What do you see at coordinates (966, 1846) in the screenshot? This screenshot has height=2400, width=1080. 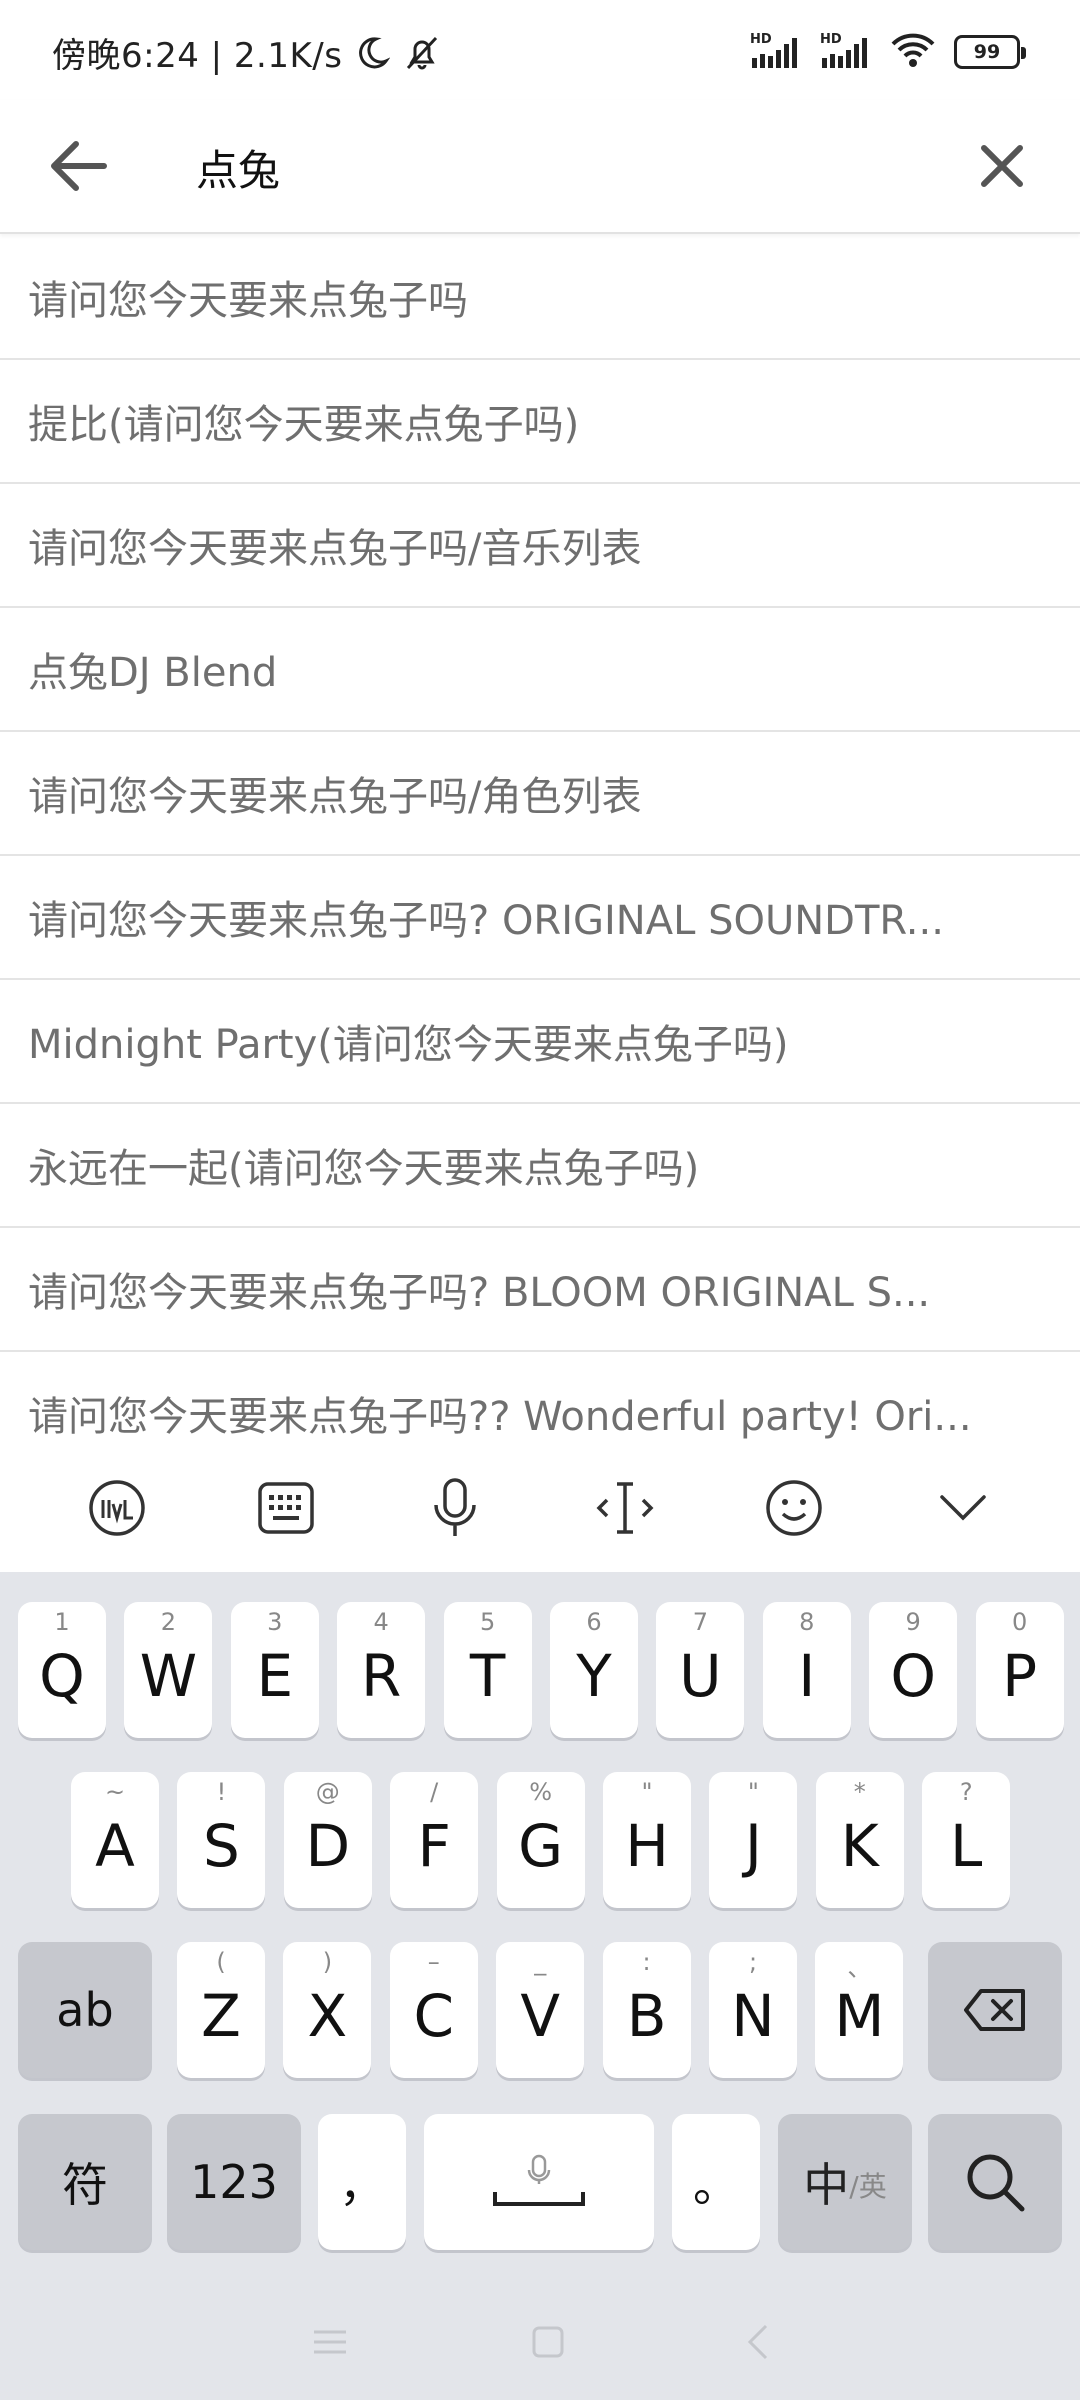 I see `key-label: L` at bounding box center [966, 1846].